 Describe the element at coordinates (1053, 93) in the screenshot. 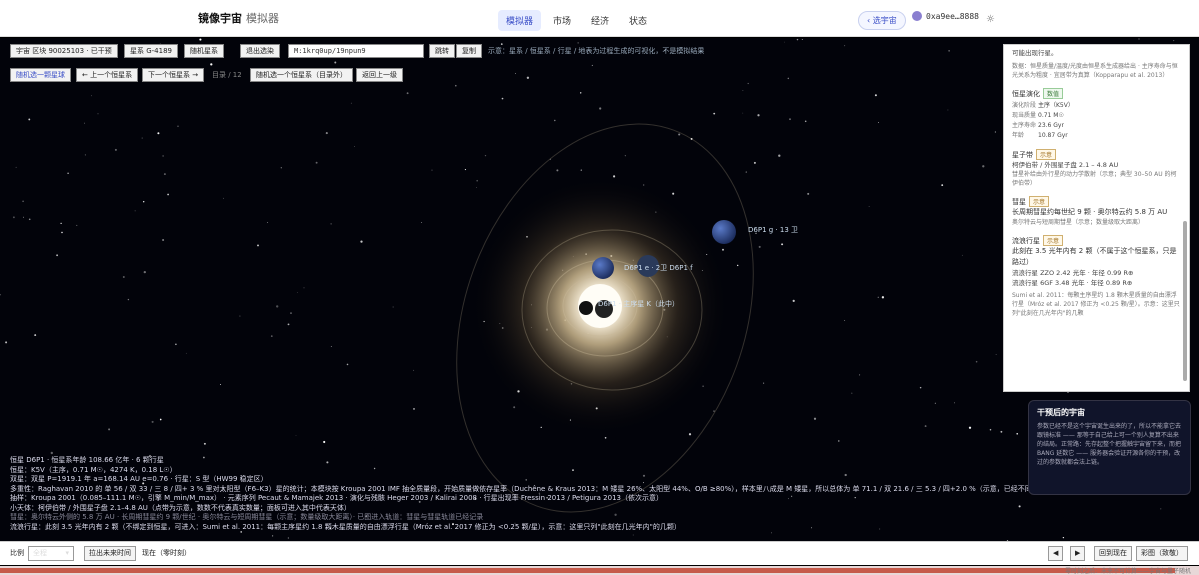

I see `evolution-tag: 数值` at that location.